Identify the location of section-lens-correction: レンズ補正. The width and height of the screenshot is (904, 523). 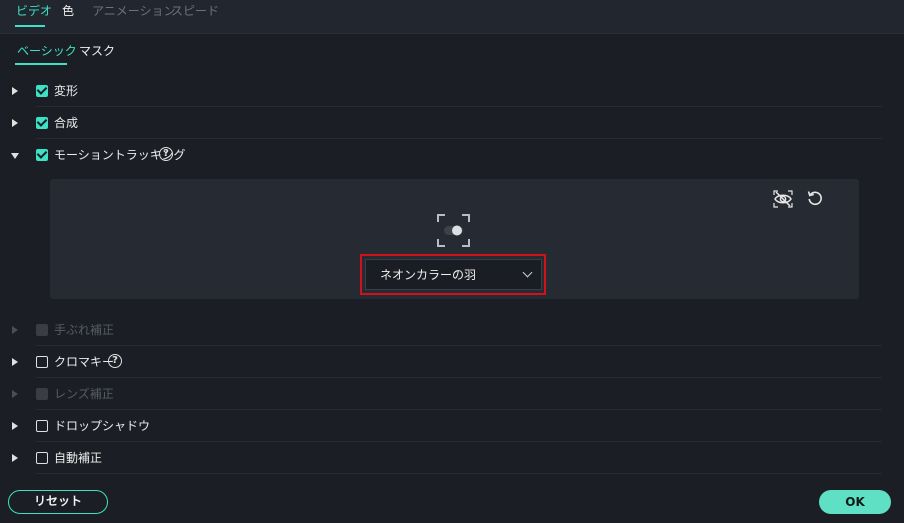
(445, 394).